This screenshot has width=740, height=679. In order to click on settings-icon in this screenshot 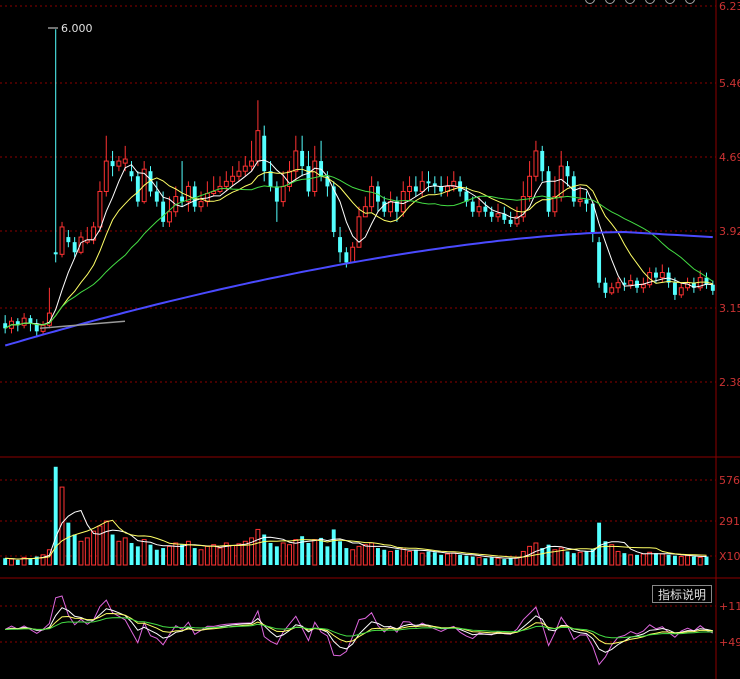, I will do `click(590, 2)`.